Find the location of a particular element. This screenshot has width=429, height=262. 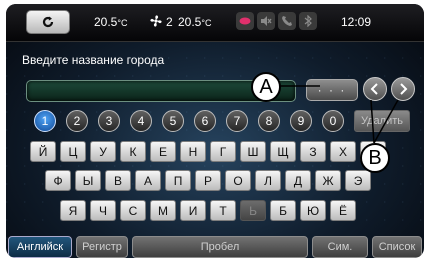

callout-a: A is located at coordinates (266, 87).